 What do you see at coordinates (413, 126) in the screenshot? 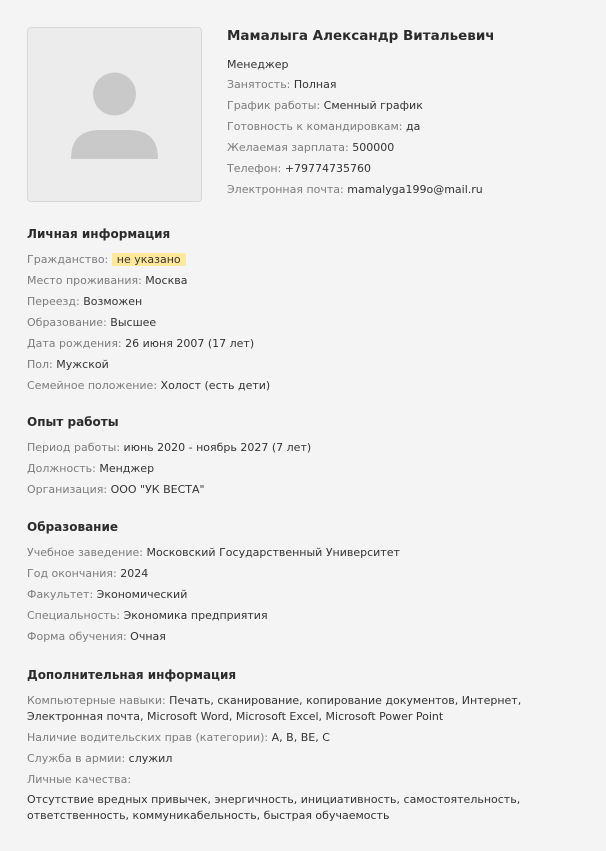
I see `field-value: да` at bounding box center [413, 126].